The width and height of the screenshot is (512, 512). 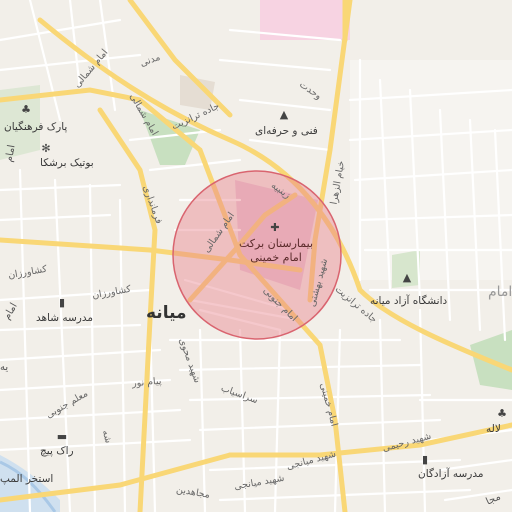 I want to click on laleh-label: لاله, so click(x=493, y=429).